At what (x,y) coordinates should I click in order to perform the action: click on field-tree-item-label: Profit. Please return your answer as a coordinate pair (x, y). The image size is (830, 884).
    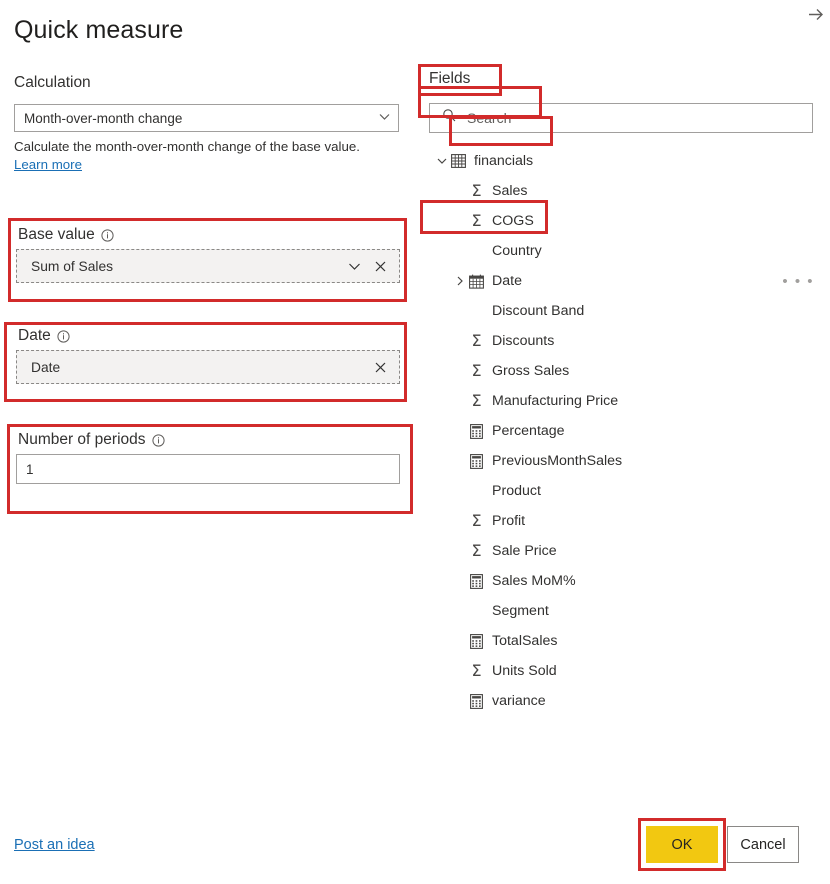
    Looking at the image, I should click on (509, 521).